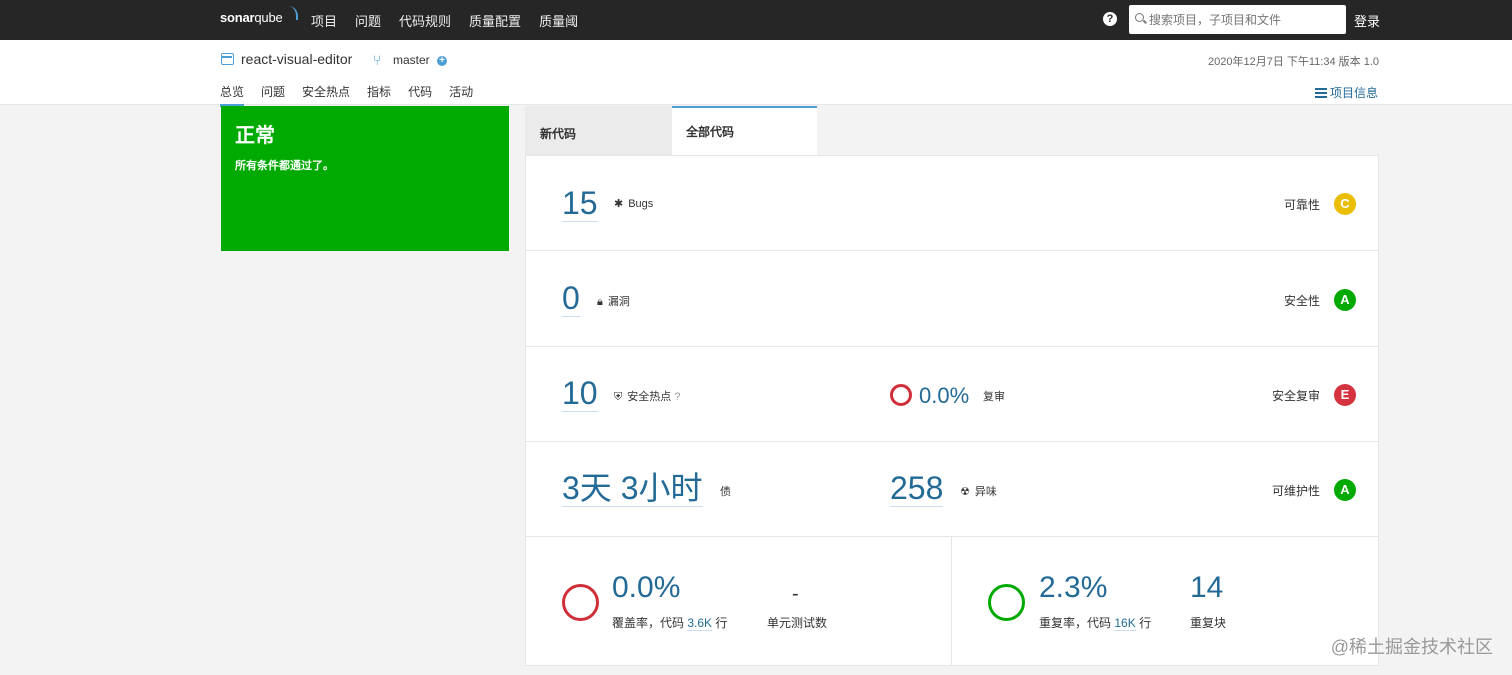 The width and height of the screenshot is (1512, 675). Describe the element at coordinates (1367, 20) in the screenshot. I see `login-link: 登录` at that location.